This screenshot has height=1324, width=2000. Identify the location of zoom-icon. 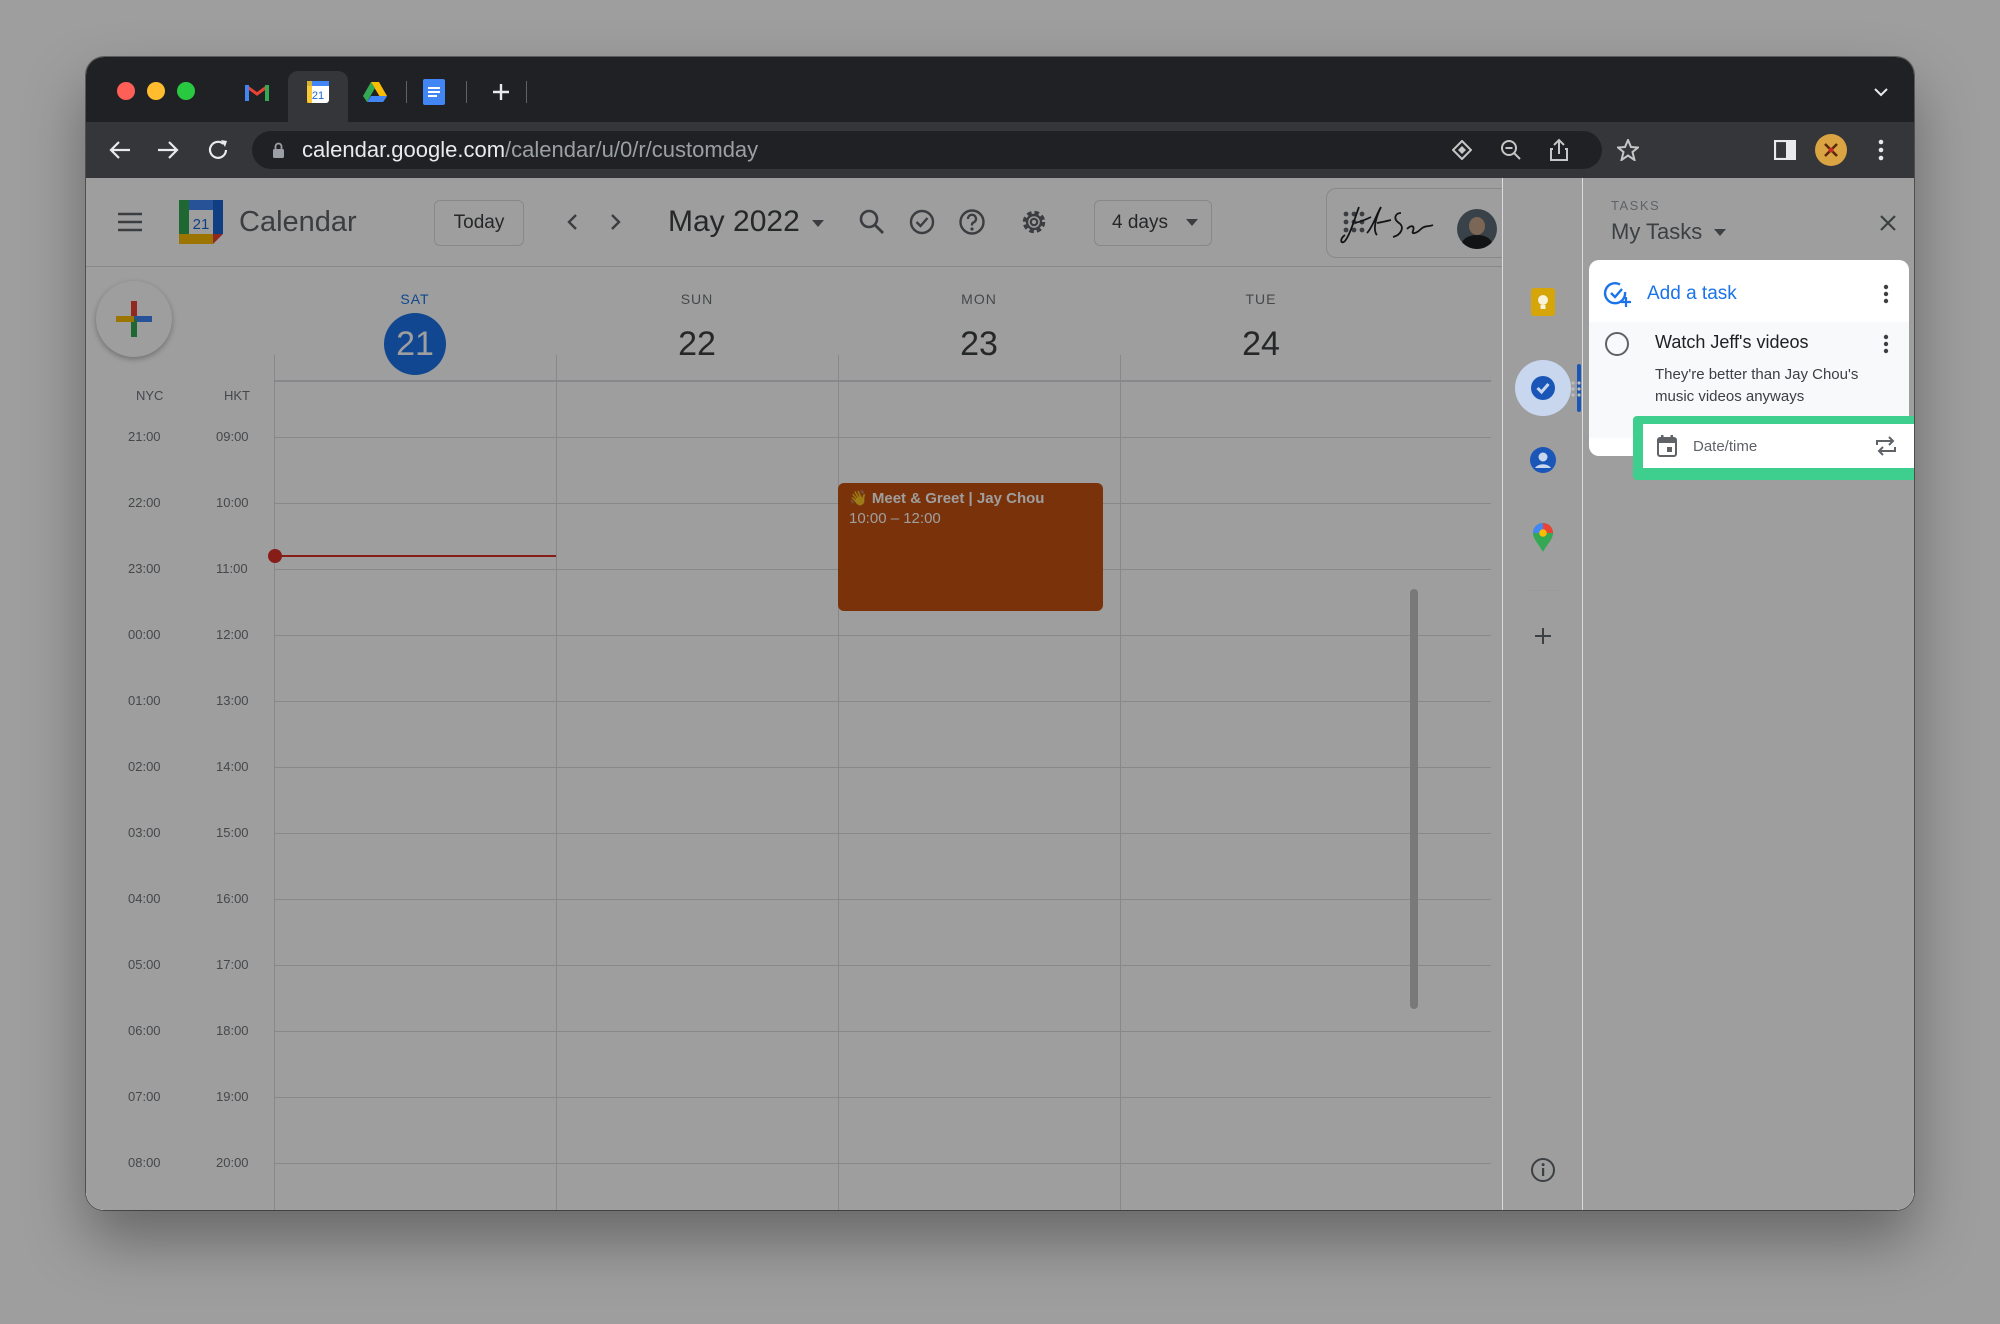
(1511, 150).